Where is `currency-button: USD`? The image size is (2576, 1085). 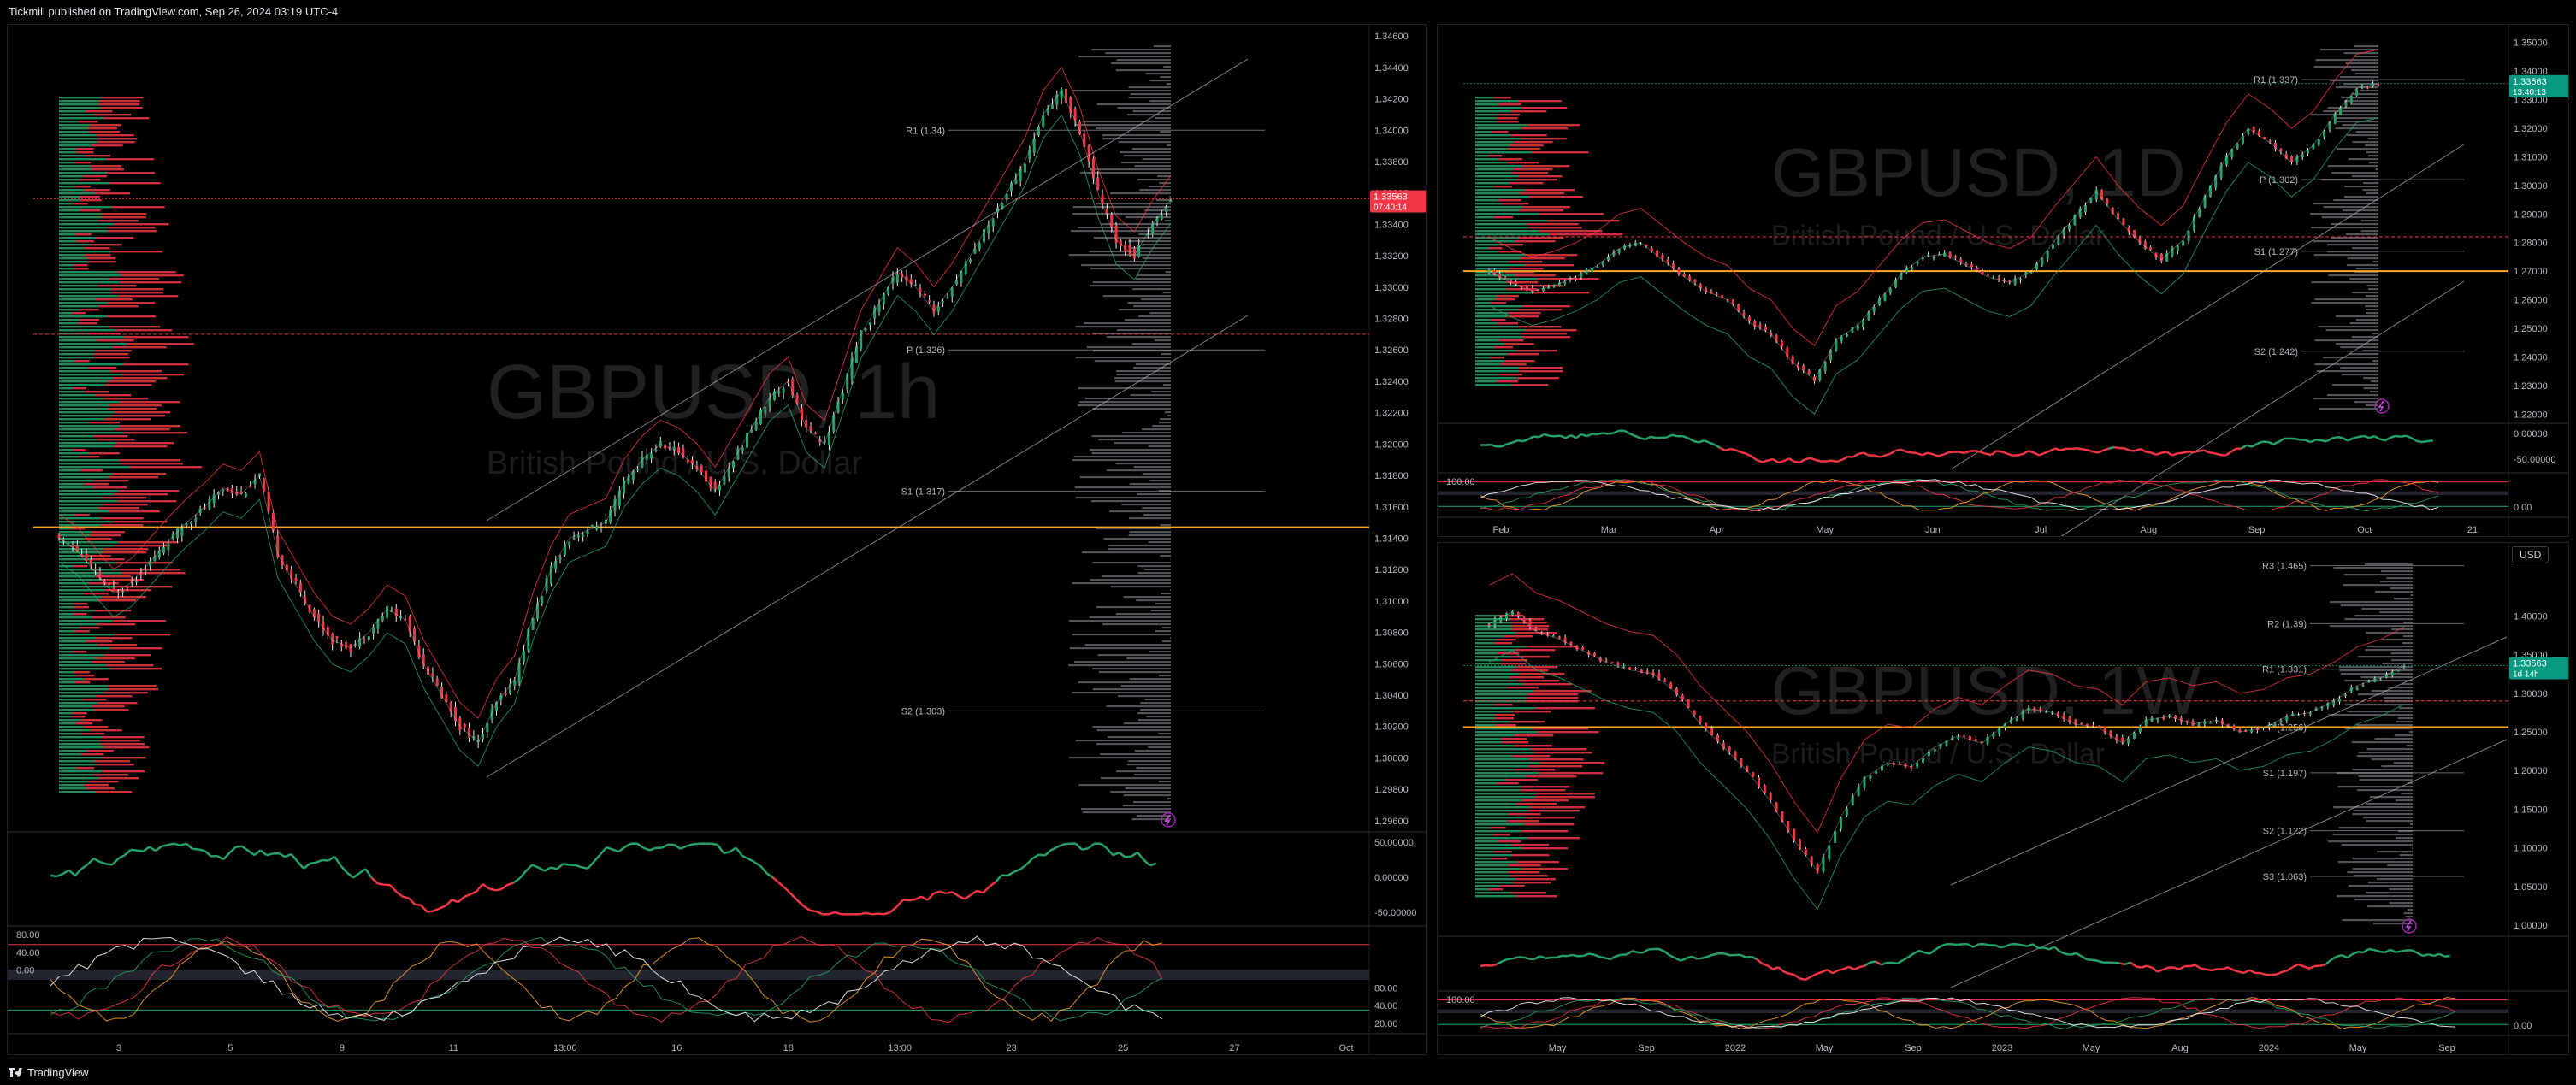 currency-button: USD is located at coordinates (2530, 554).